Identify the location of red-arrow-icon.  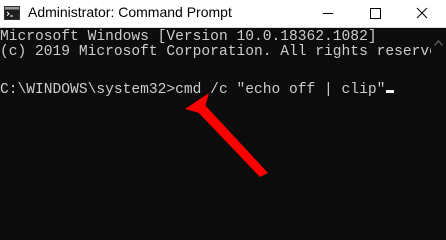
(235, 138).